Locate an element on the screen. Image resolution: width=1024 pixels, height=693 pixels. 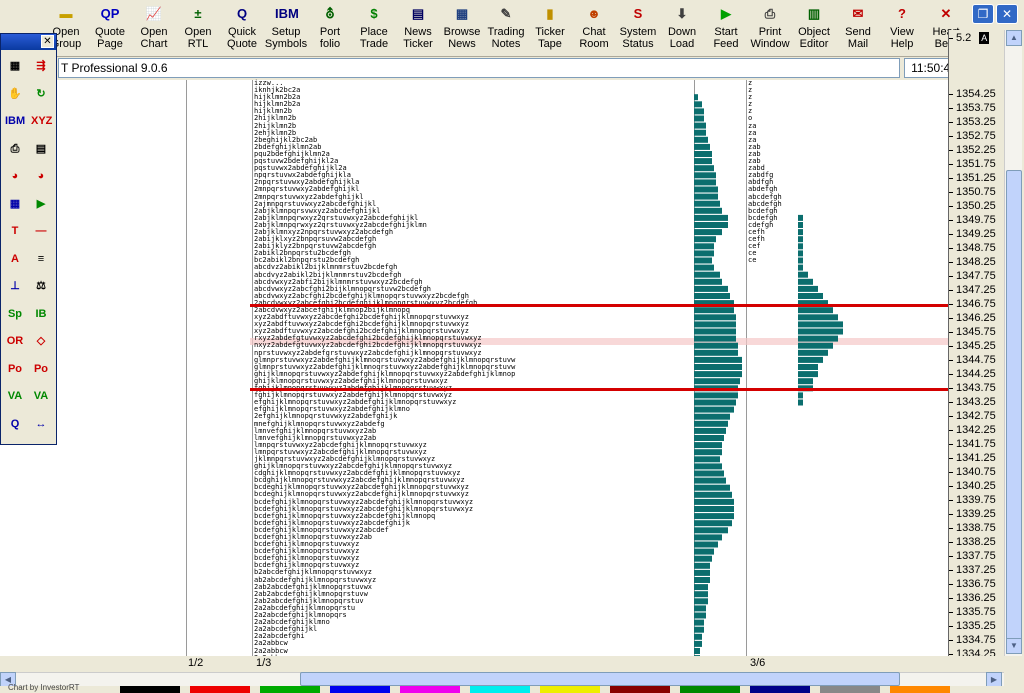
browse-news-button: ▦ Browse News is located at coordinates (462, 28).